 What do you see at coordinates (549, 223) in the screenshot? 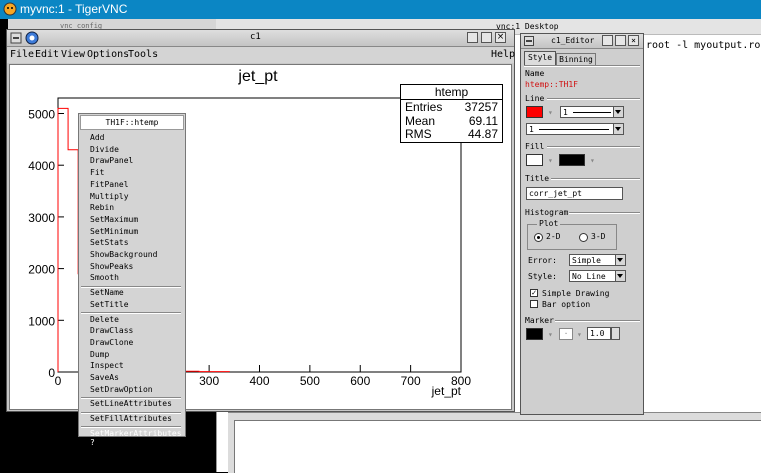
I see `plot-group-label: Plot` at bounding box center [549, 223].